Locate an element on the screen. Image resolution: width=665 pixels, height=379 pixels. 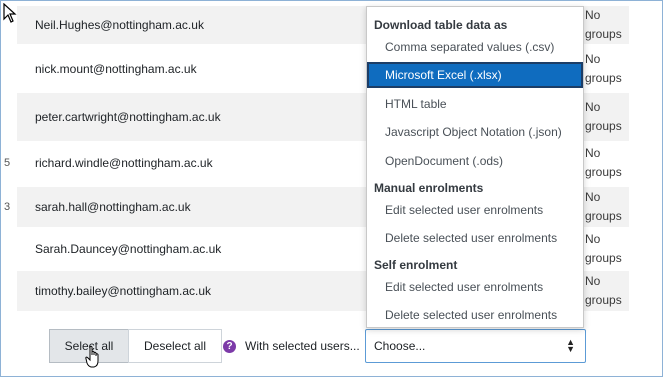
mouse-pointer-icon is located at coordinates (10, 13).